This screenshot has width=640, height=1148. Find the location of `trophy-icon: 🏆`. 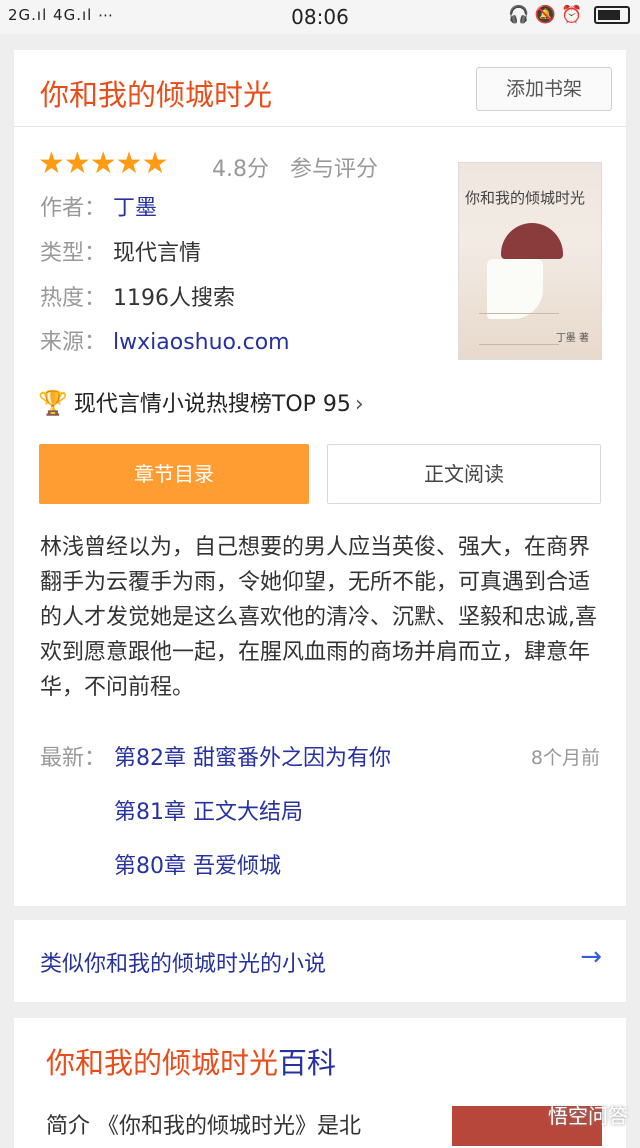

trophy-icon: 🏆 is located at coordinates (53, 403).